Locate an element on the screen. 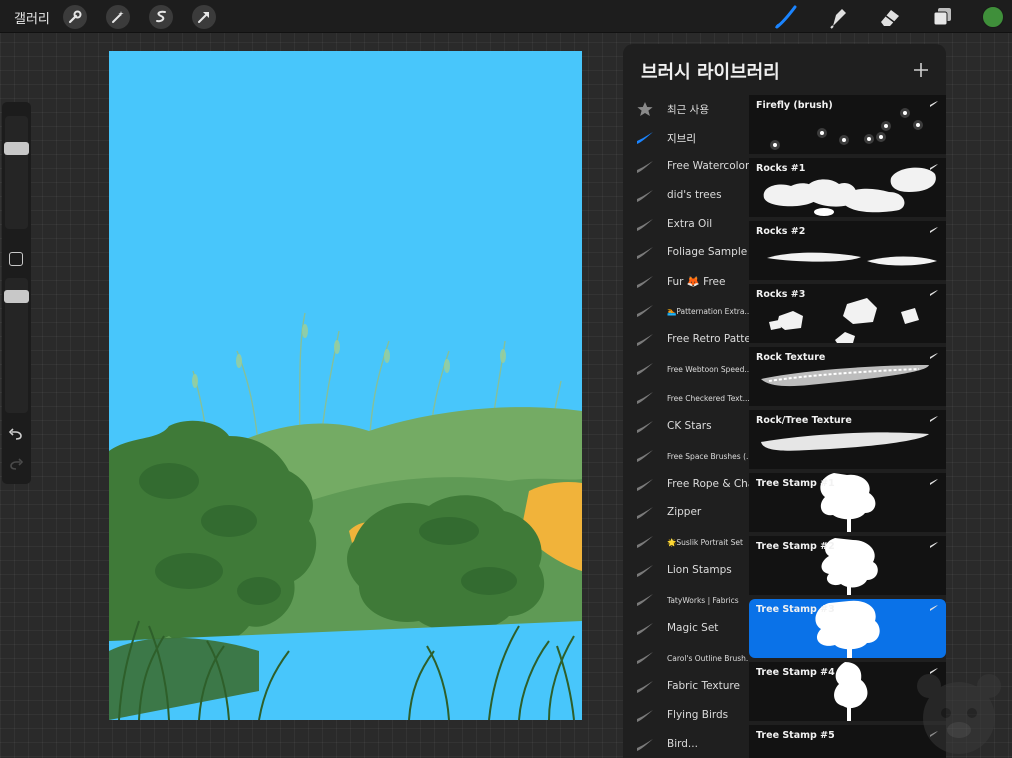 The image size is (1012, 758). brush-set-item: Magic Set is located at coordinates (686, 629).